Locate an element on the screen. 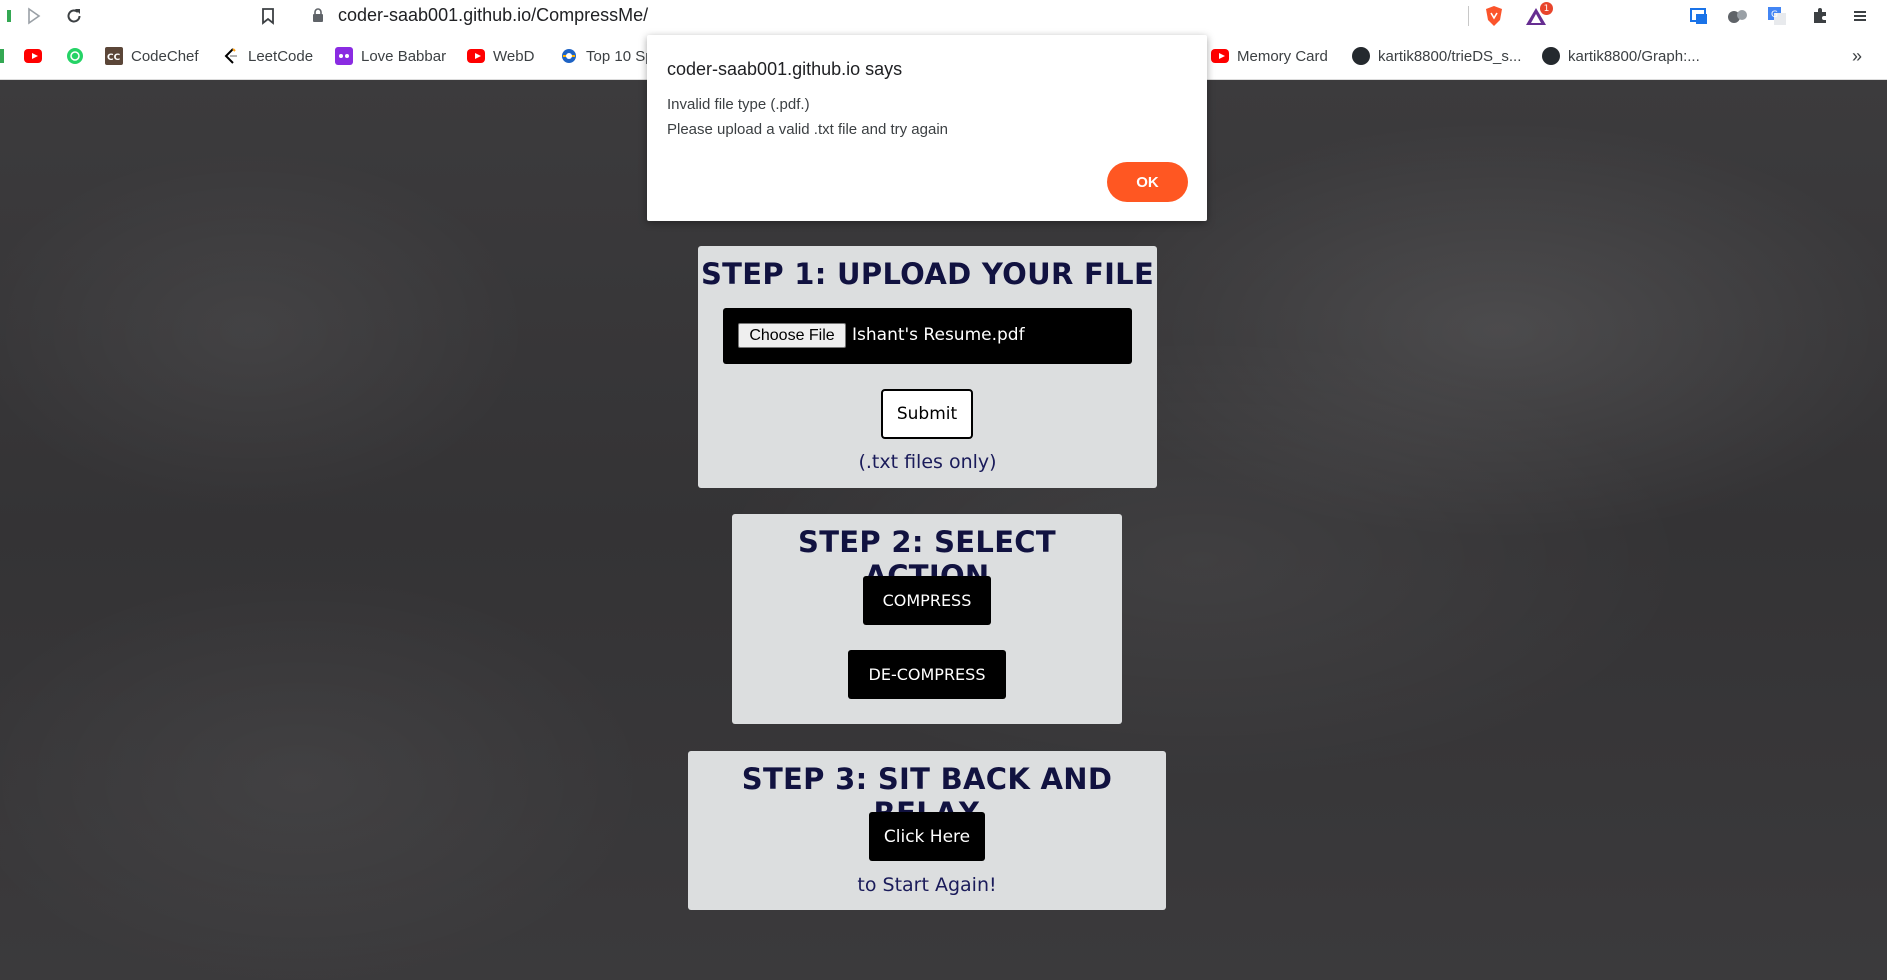 This screenshot has height=980, width=1887. menu-icon is located at coordinates (1860, 16).